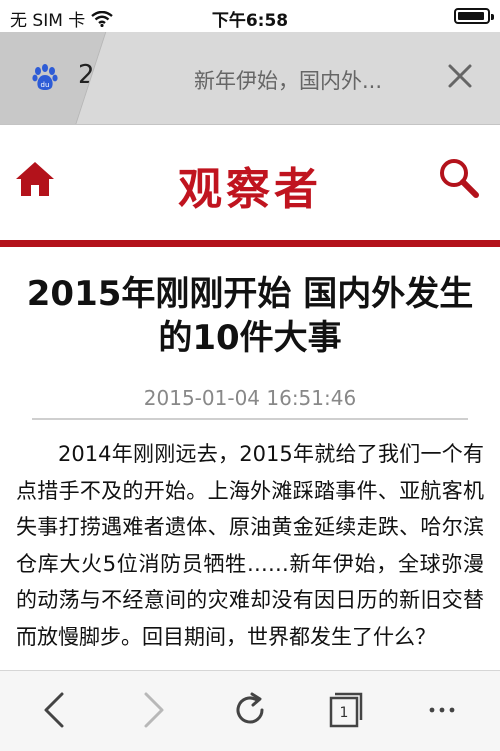  What do you see at coordinates (458, 178) in the screenshot?
I see `search-icon` at bounding box center [458, 178].